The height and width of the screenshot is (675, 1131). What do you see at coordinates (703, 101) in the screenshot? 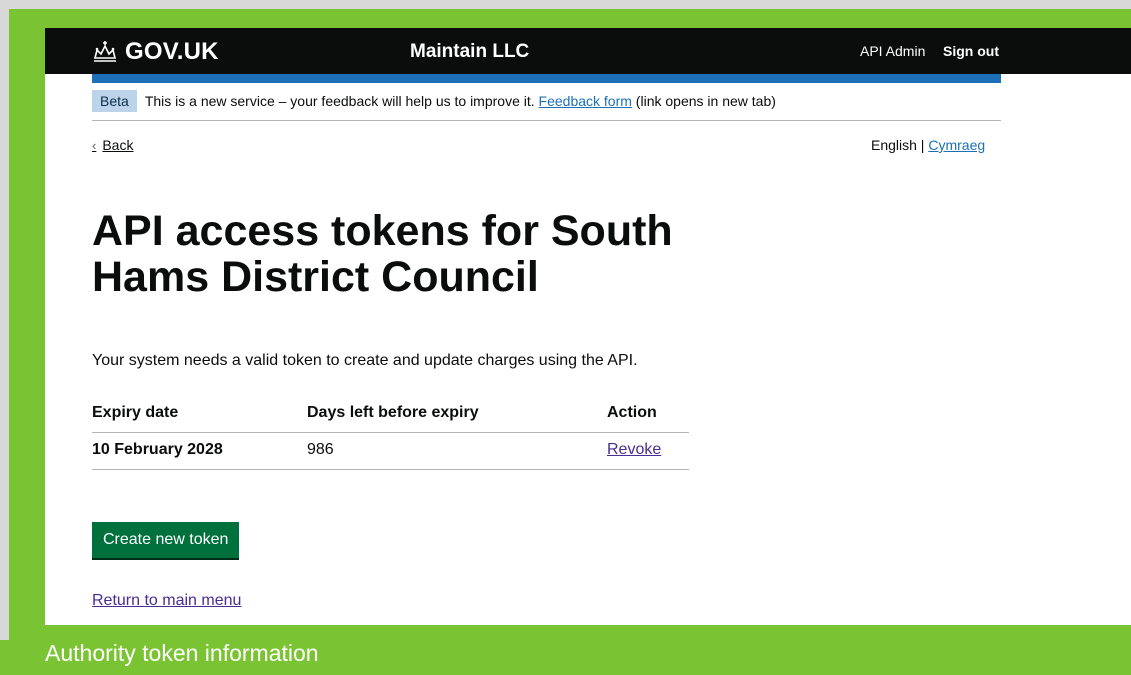
I see `beta-text-after: (link opens in new tab)` at bounding box center [703, 101].